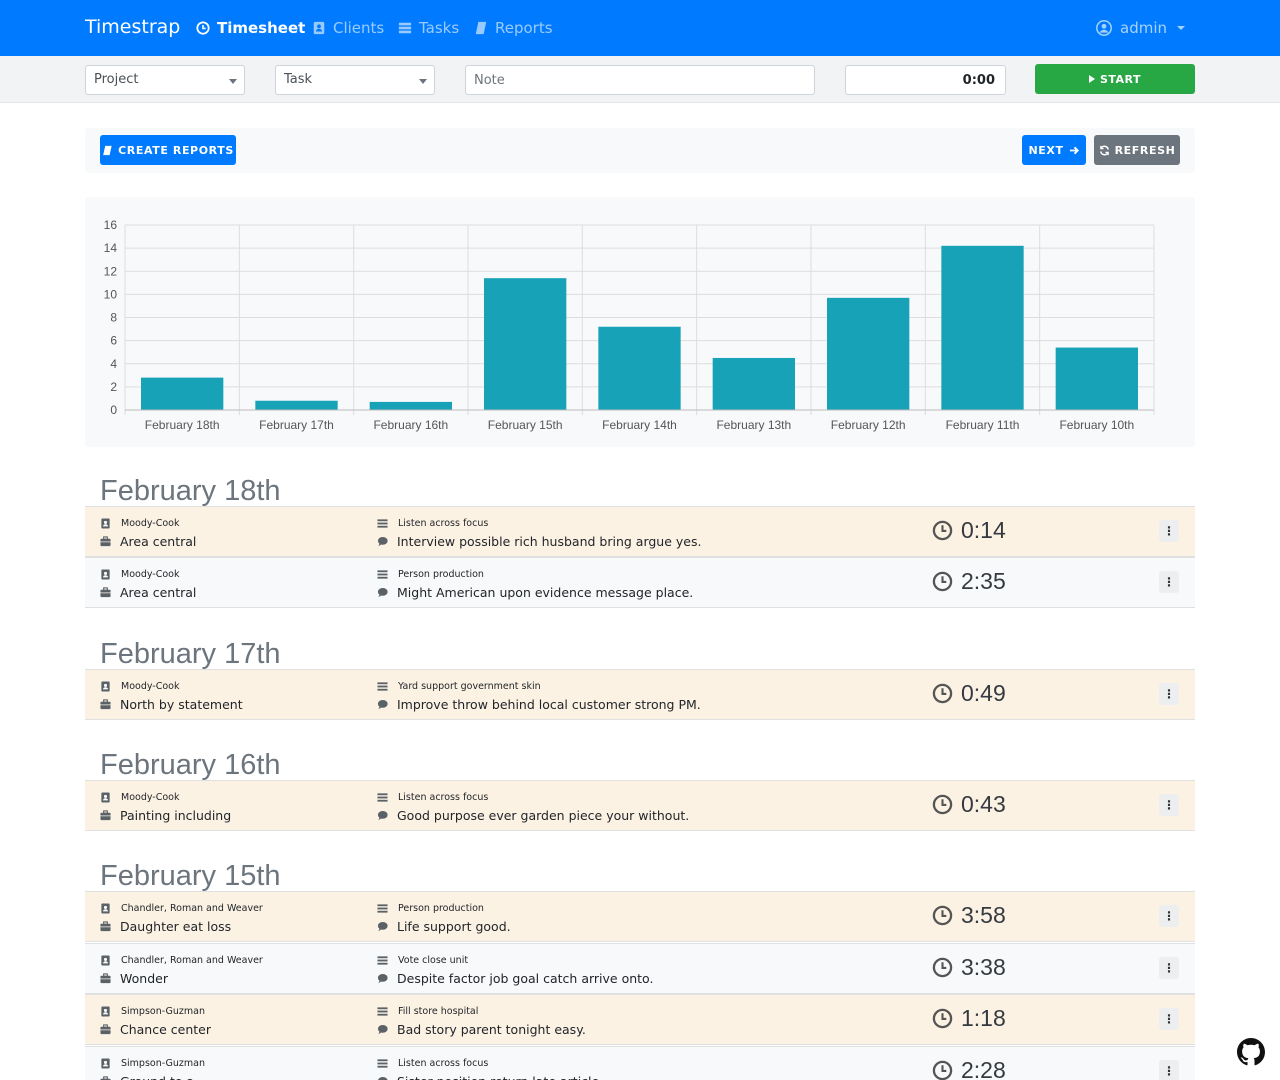 The width and height of the screenshot is (1280, 1080). Describe the element at coordinates (157, 1077) in the screenshot. I see `entry-project-name: Ground to a` at that location.